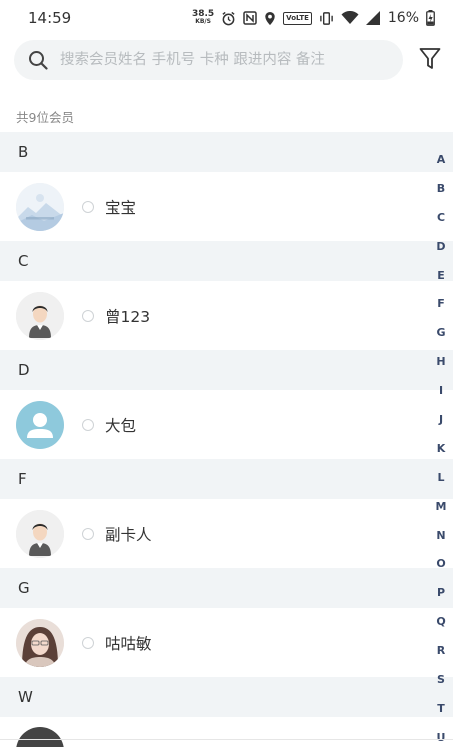 The width and height of the screenshot is (453, 753). Describe the element at coordinates (441, 593) in the screenshot. I see `index-letter-p: P` at that location.